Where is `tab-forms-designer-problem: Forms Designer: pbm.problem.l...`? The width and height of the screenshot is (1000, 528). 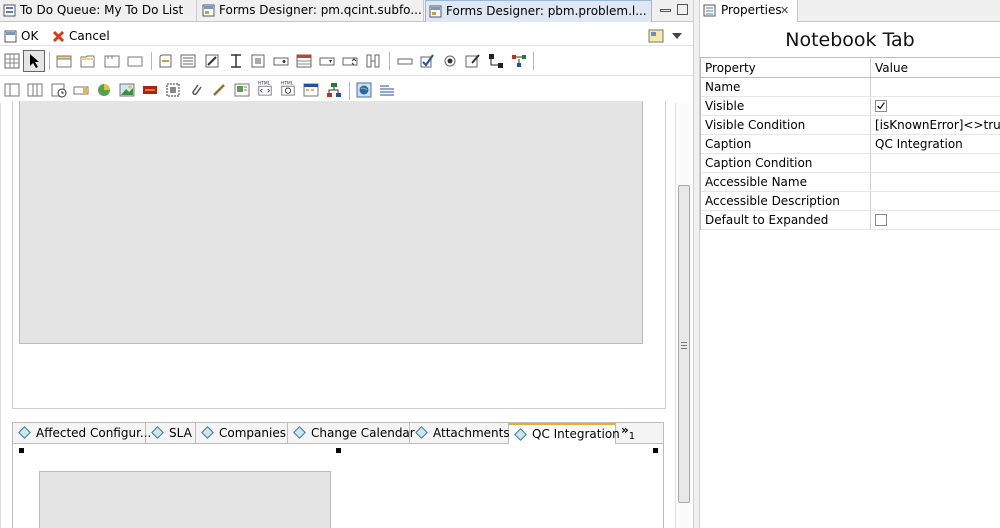
tab-forms-designer-problem: Forms Designer: pbm.problem.l... is located at coordinates (538, 11).